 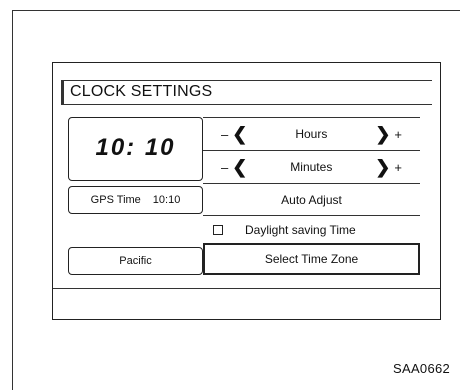 I want to click on daylight-saving-label: Daylight saving Time, so click(x=300, y=230).